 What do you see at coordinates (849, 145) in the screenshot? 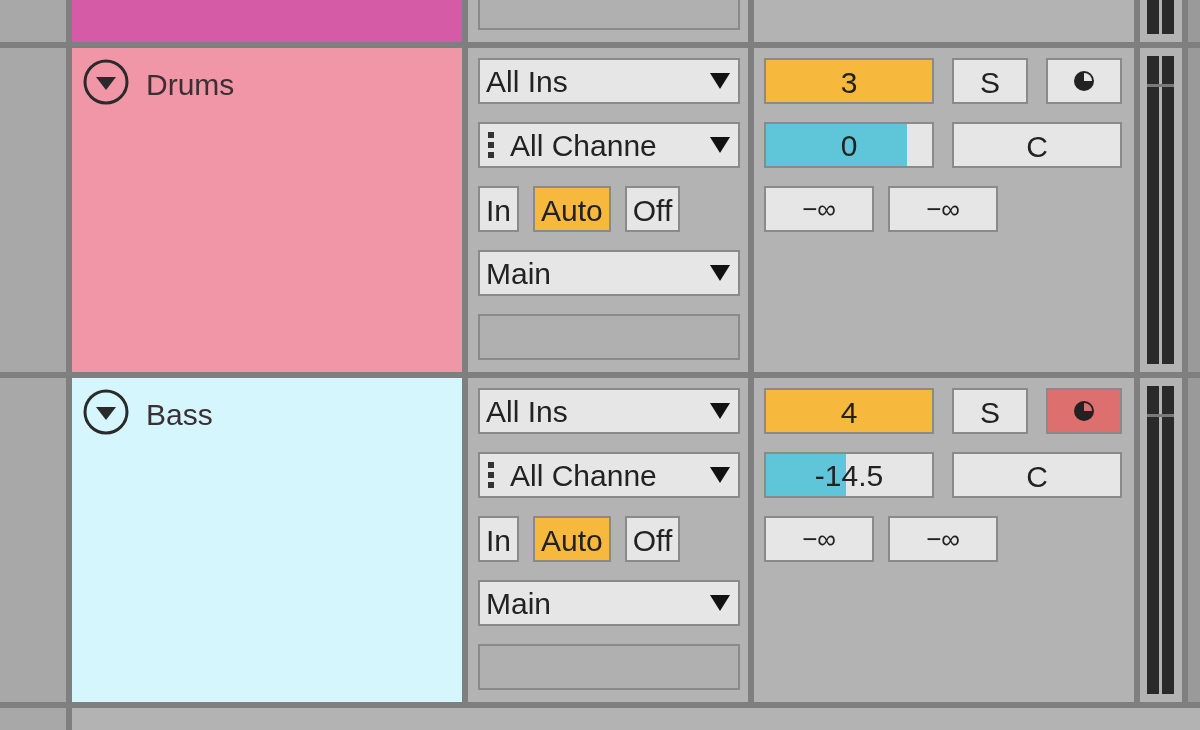
I see `volume-slider: 0` at bounding box center [849, 145].